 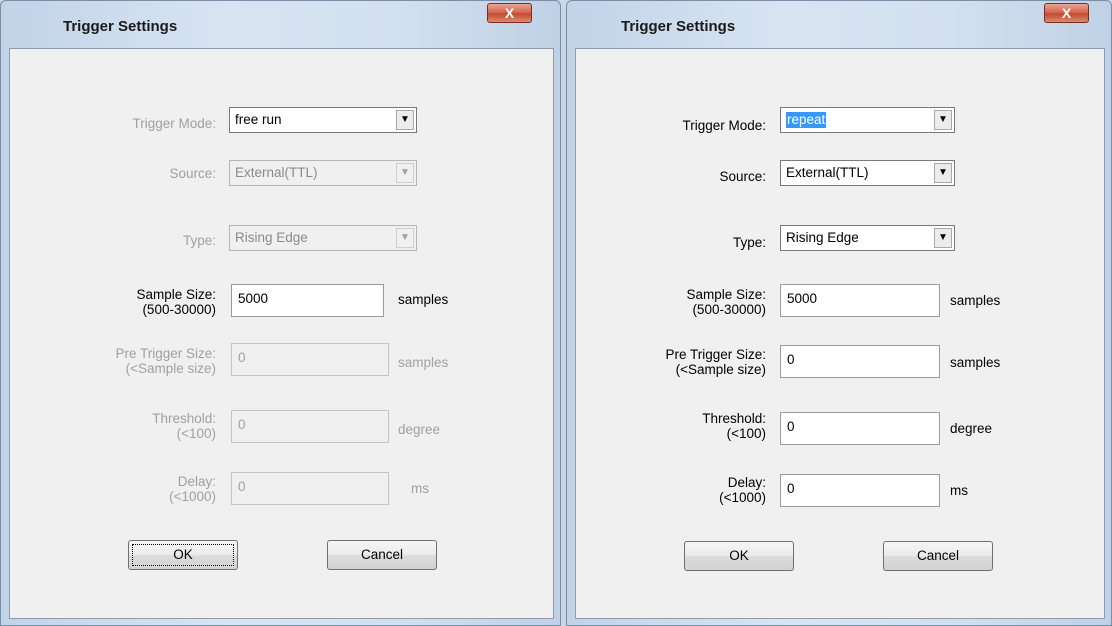 I want to click on trigger-mode-select: repeat ▼, so click(x=867, y=120).